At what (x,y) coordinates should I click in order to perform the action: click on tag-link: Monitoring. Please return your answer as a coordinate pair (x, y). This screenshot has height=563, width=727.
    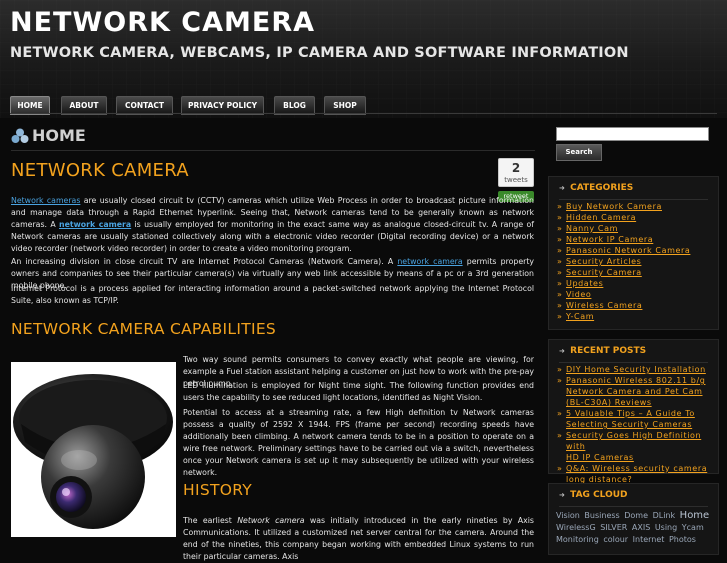
    Looking at the image, I should click on (577, 539).